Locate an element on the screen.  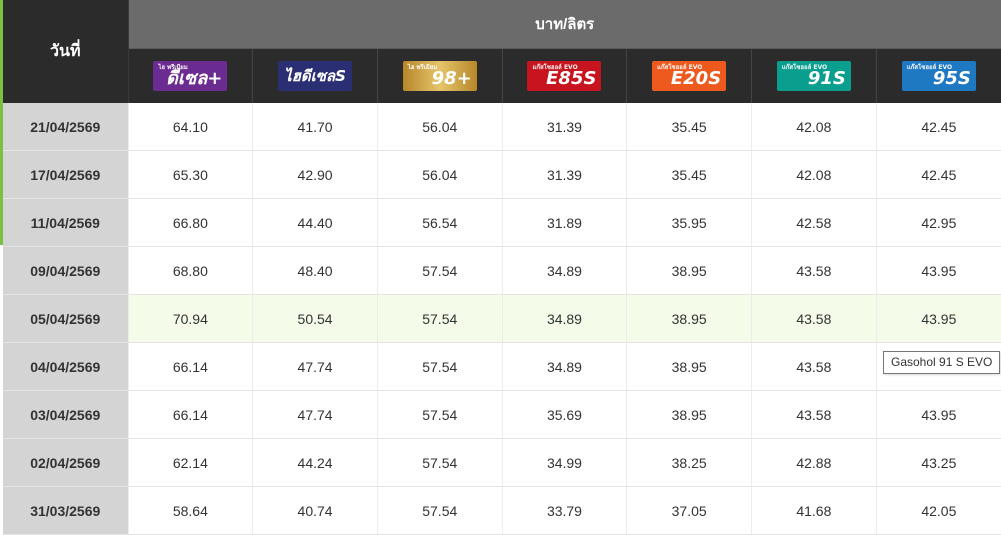
price-cell: 64.10 is located at coordinates (190, 127).